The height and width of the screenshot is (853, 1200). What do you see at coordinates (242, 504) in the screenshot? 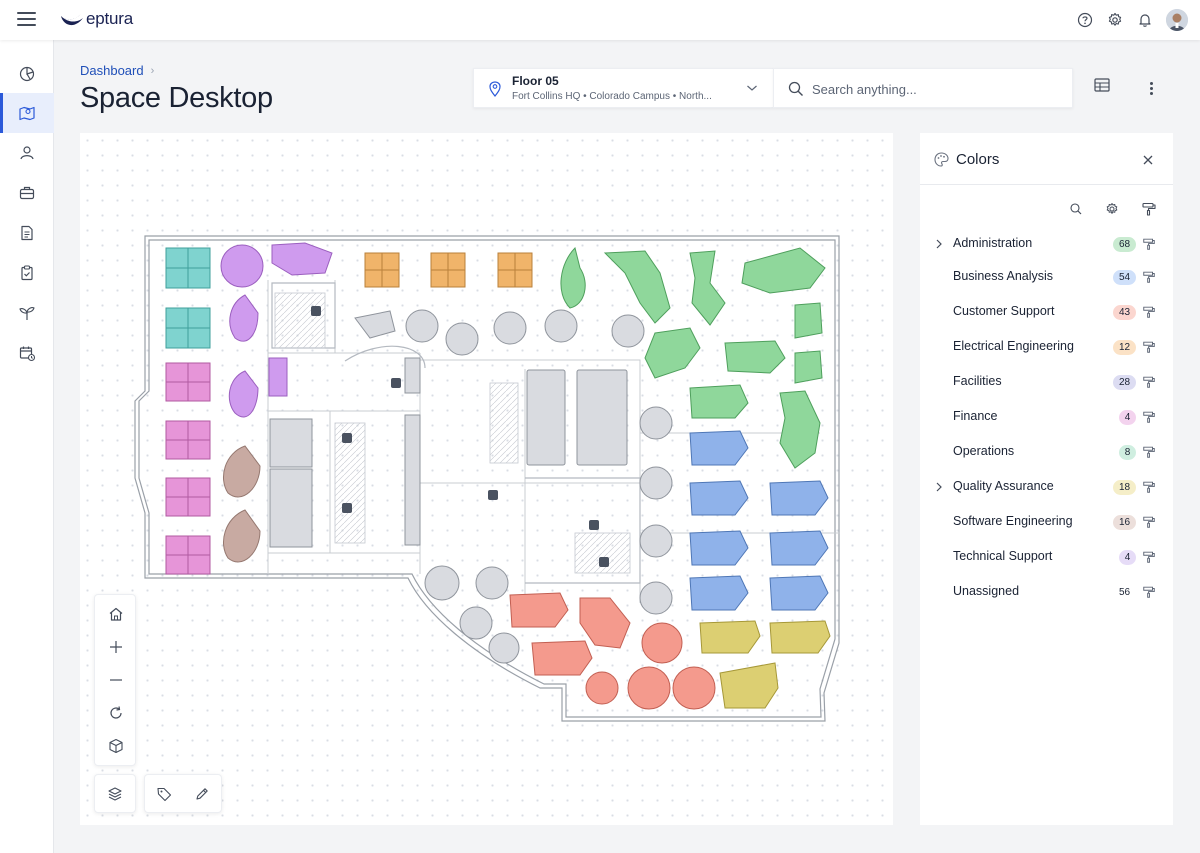
I see `brown-workstations` at bounding box center [242, 504].